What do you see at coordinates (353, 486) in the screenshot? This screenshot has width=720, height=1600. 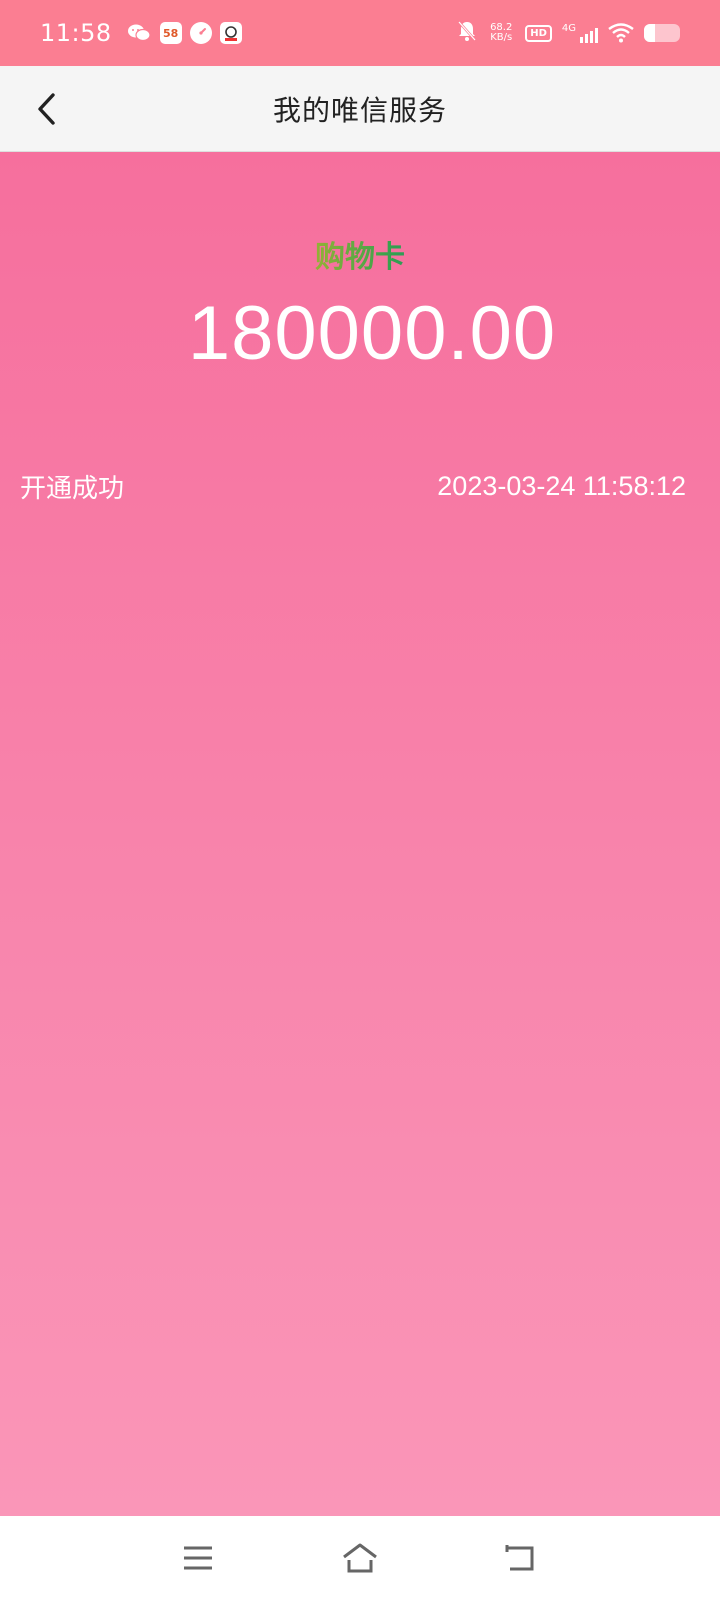 I see `activation-status-row: 开通成功 2023-03-24 11:58:12` at bounding box center [353, 486].